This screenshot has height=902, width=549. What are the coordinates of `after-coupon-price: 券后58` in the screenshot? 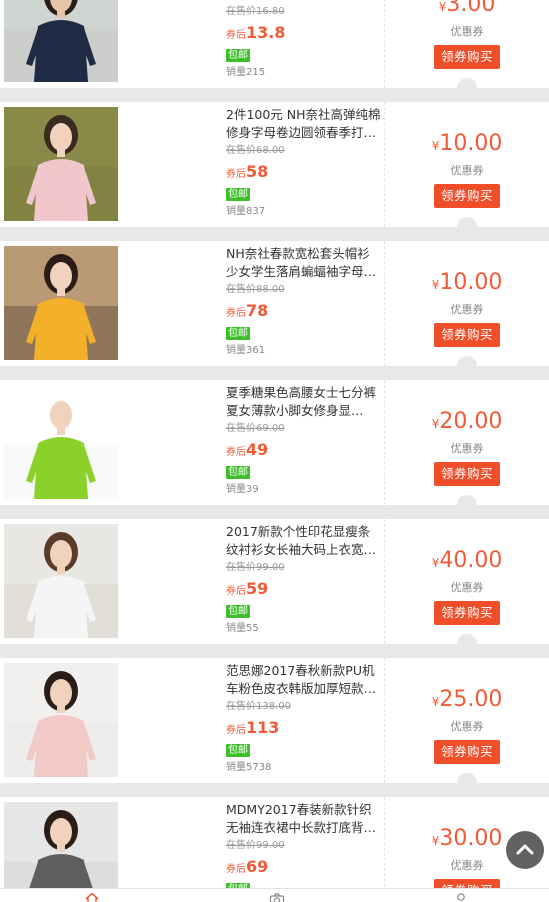 It's located at (304, 172).